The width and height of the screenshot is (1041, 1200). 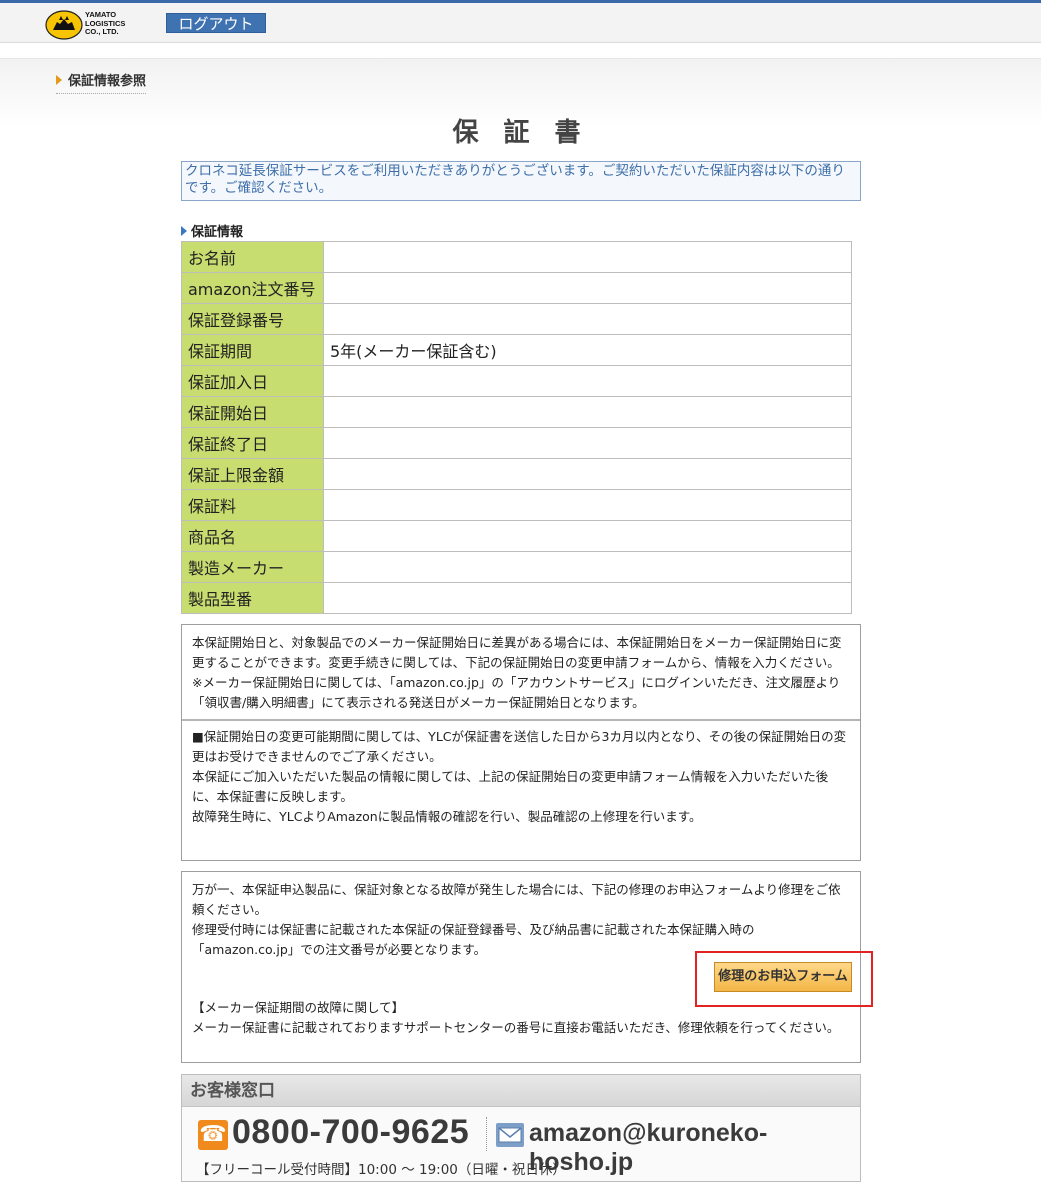 What do you see at coordinates (252, 443) in the screenshot?
I see `row-label: 保証終了日` at bounding box center [252, 443].